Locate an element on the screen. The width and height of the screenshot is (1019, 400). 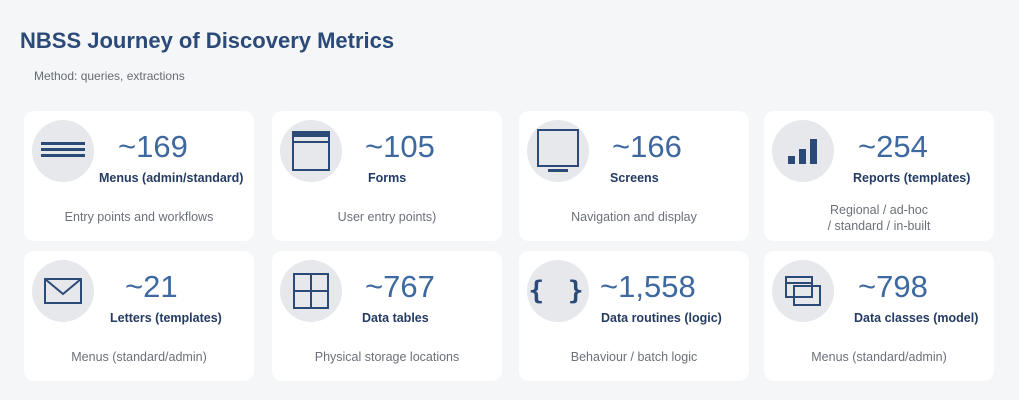
metric-label: Data classes (model) is located at coordinates (916, 318).